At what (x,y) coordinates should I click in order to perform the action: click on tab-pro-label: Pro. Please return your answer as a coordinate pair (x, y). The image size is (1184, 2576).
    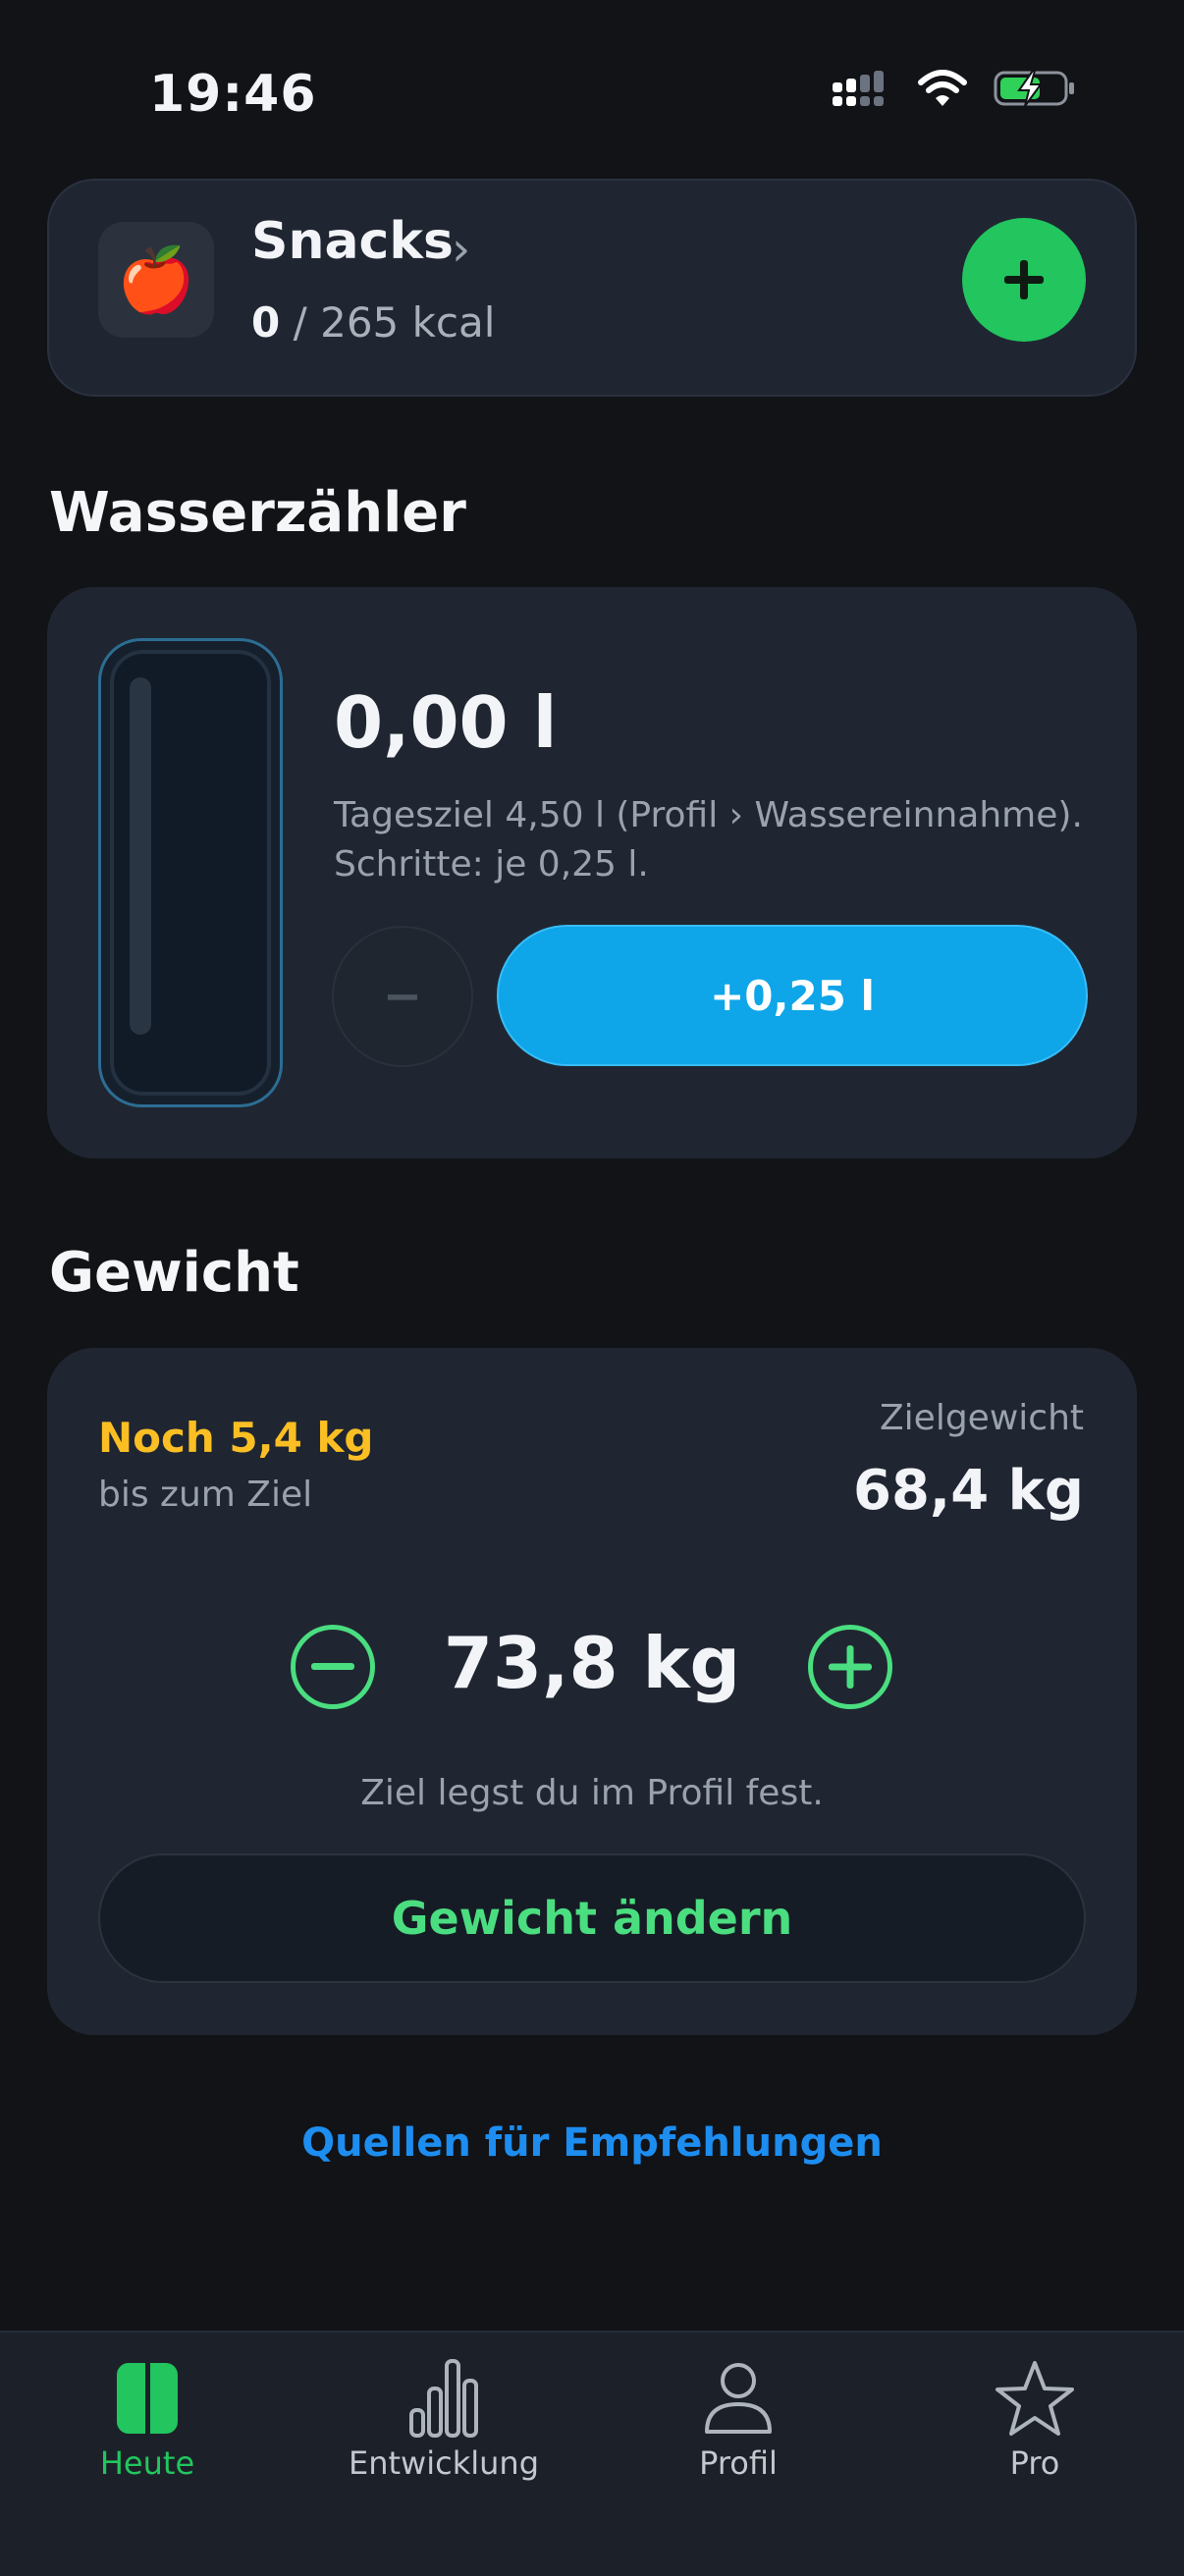
    Looking at the image, I should click on (1034, 2463).